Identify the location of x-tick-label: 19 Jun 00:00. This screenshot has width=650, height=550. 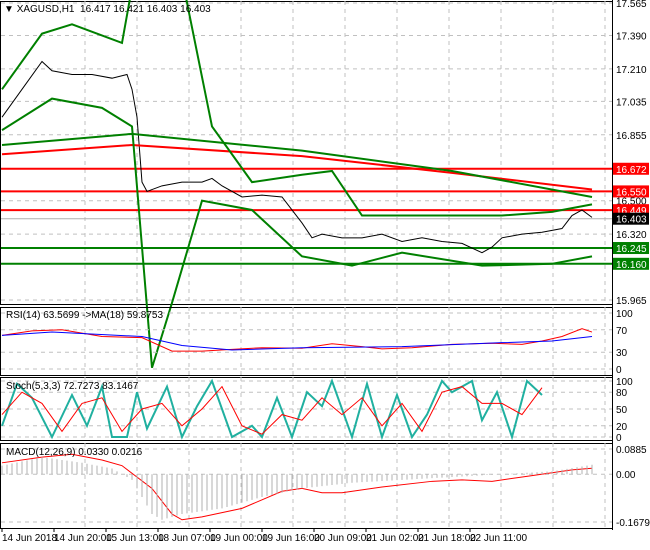
(239, 538).